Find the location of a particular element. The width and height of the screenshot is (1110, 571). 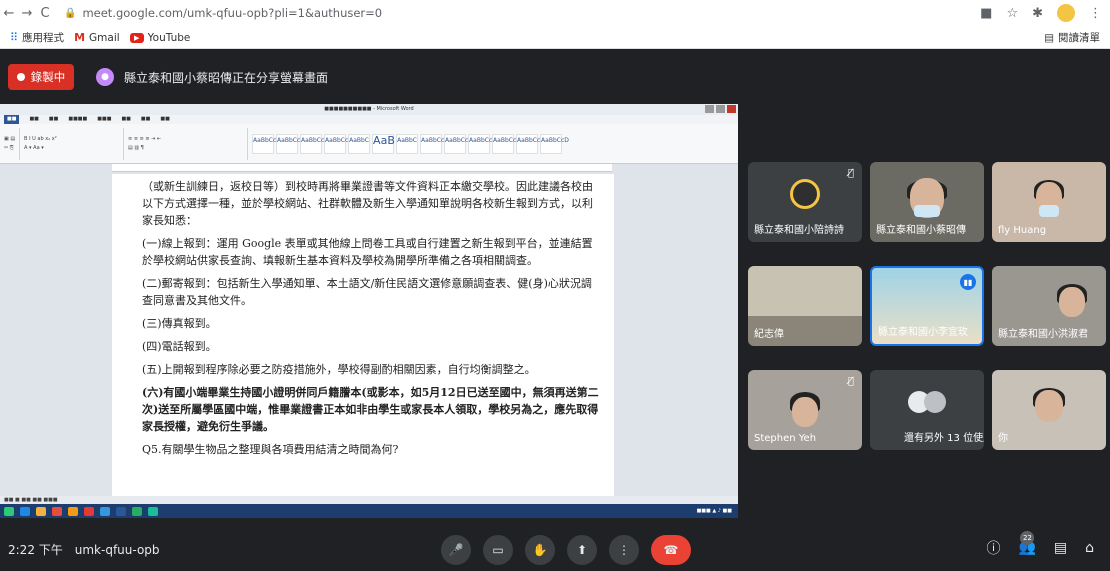

participant-name: 縣立泰和國小洪淑君 is located at coordinates (1043, 334).